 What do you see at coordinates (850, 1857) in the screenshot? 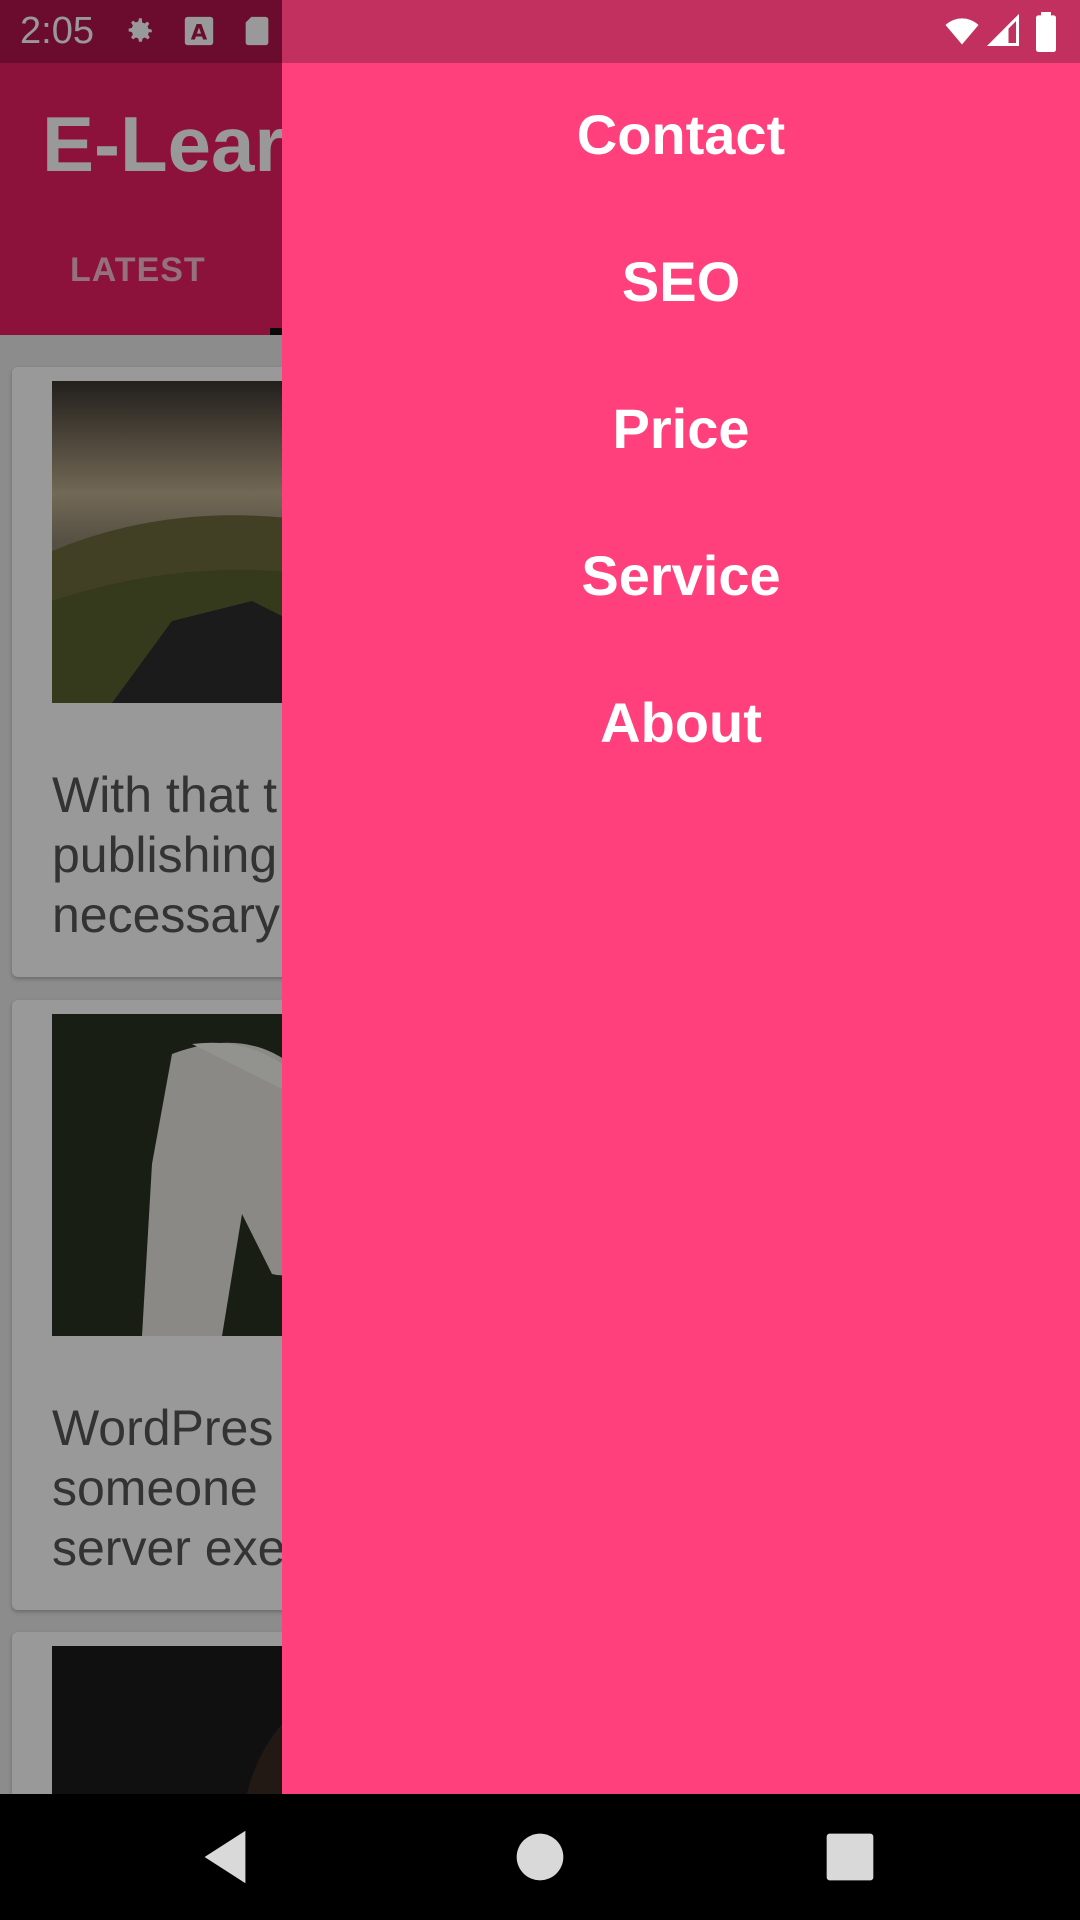
I see `recents-icon` at bounding box center [850, 1857].